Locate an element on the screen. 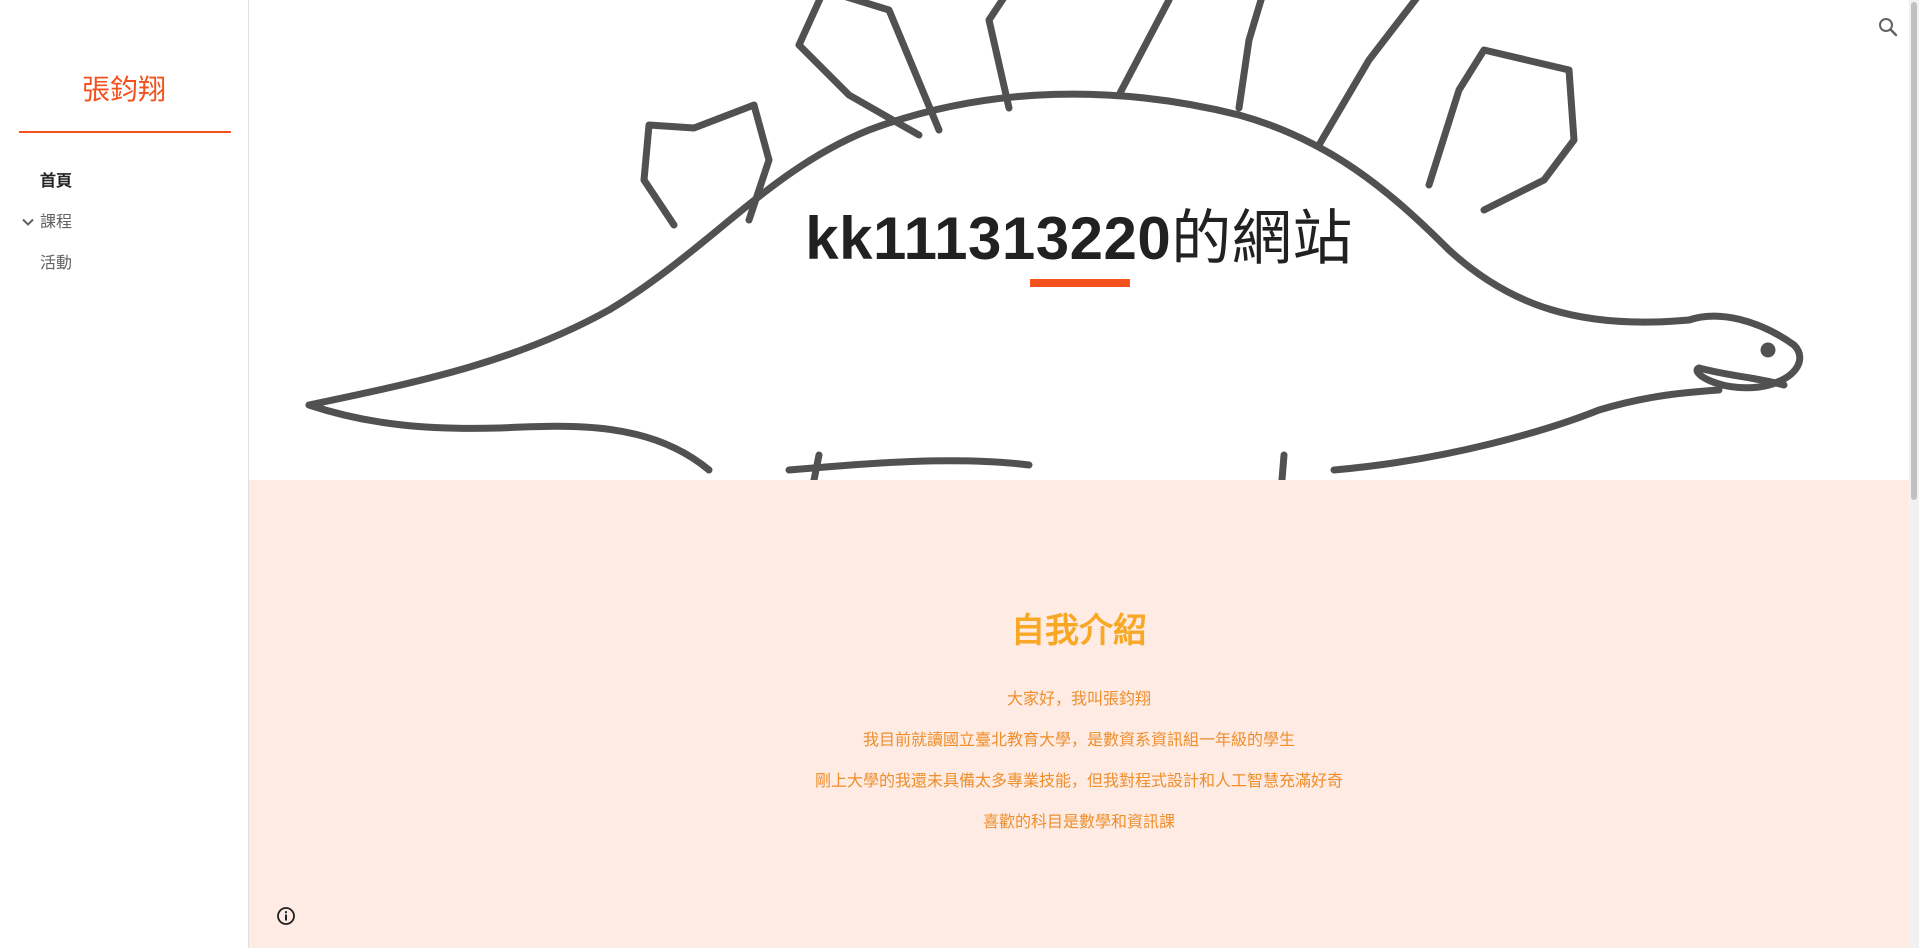 The width and height of the screenshot is (1919, 948). sidebar-item-courses: 課程 is located at coordinates (124, 229).